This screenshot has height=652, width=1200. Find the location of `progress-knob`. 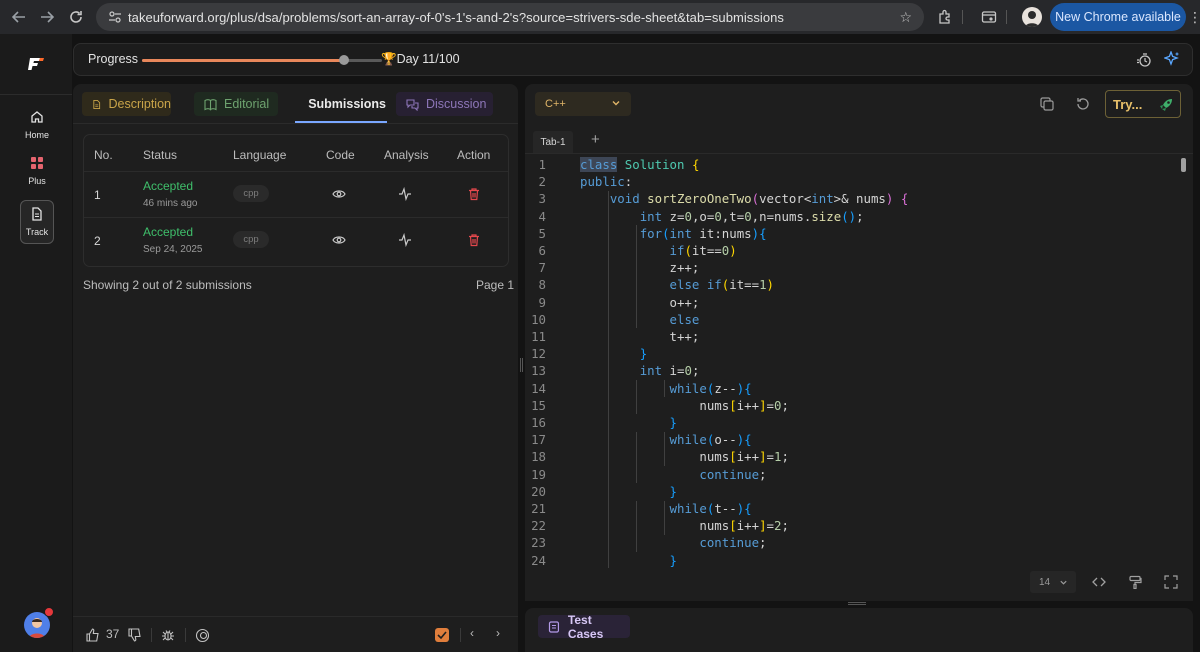

progress-knob is located at coordinates (343, 60).